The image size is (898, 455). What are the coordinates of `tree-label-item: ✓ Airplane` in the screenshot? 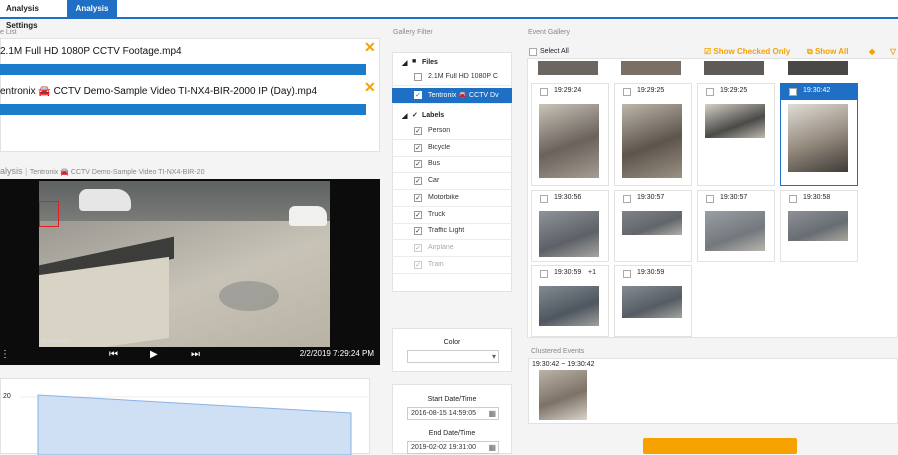 It's located at (452, 249).